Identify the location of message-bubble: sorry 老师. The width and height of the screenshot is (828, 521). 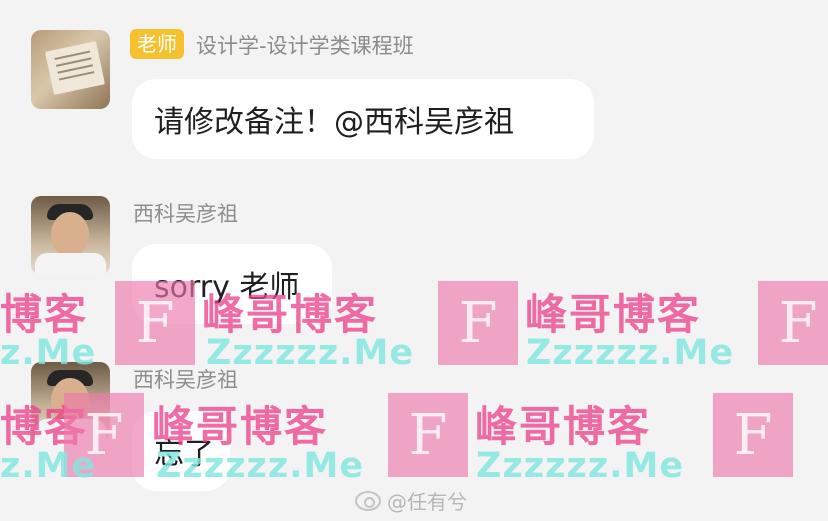
(232, 284).